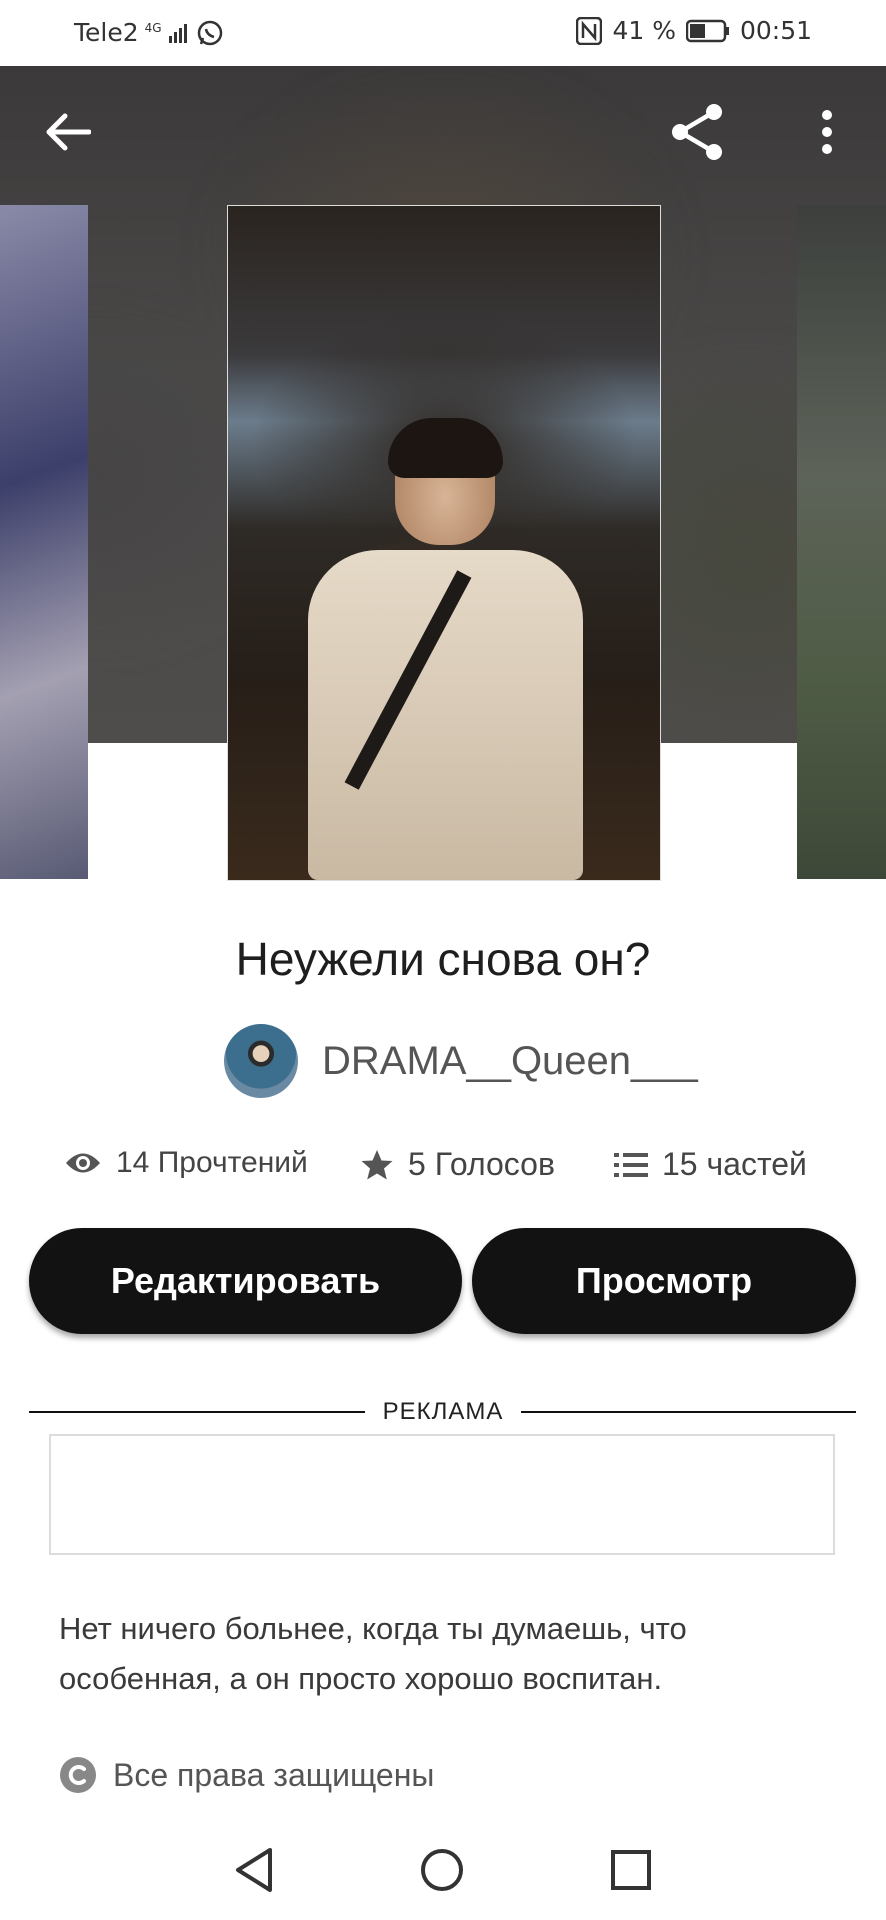  I want to click on share-button, so click(698, 132).